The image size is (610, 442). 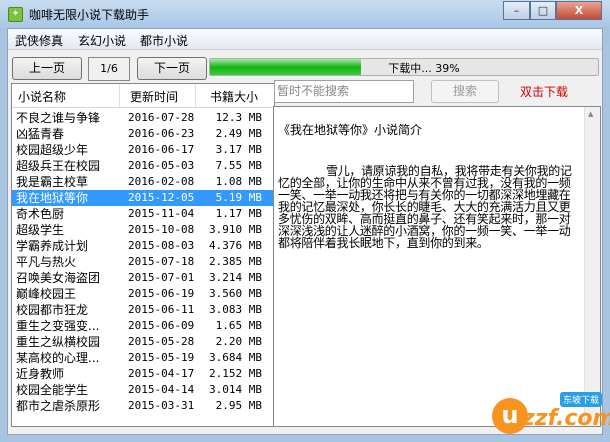 What do you see at coordinates (592, 266) in the screenshot?
I see `synopsis-scrollbar: ▲` at bounding box center [592, 266].